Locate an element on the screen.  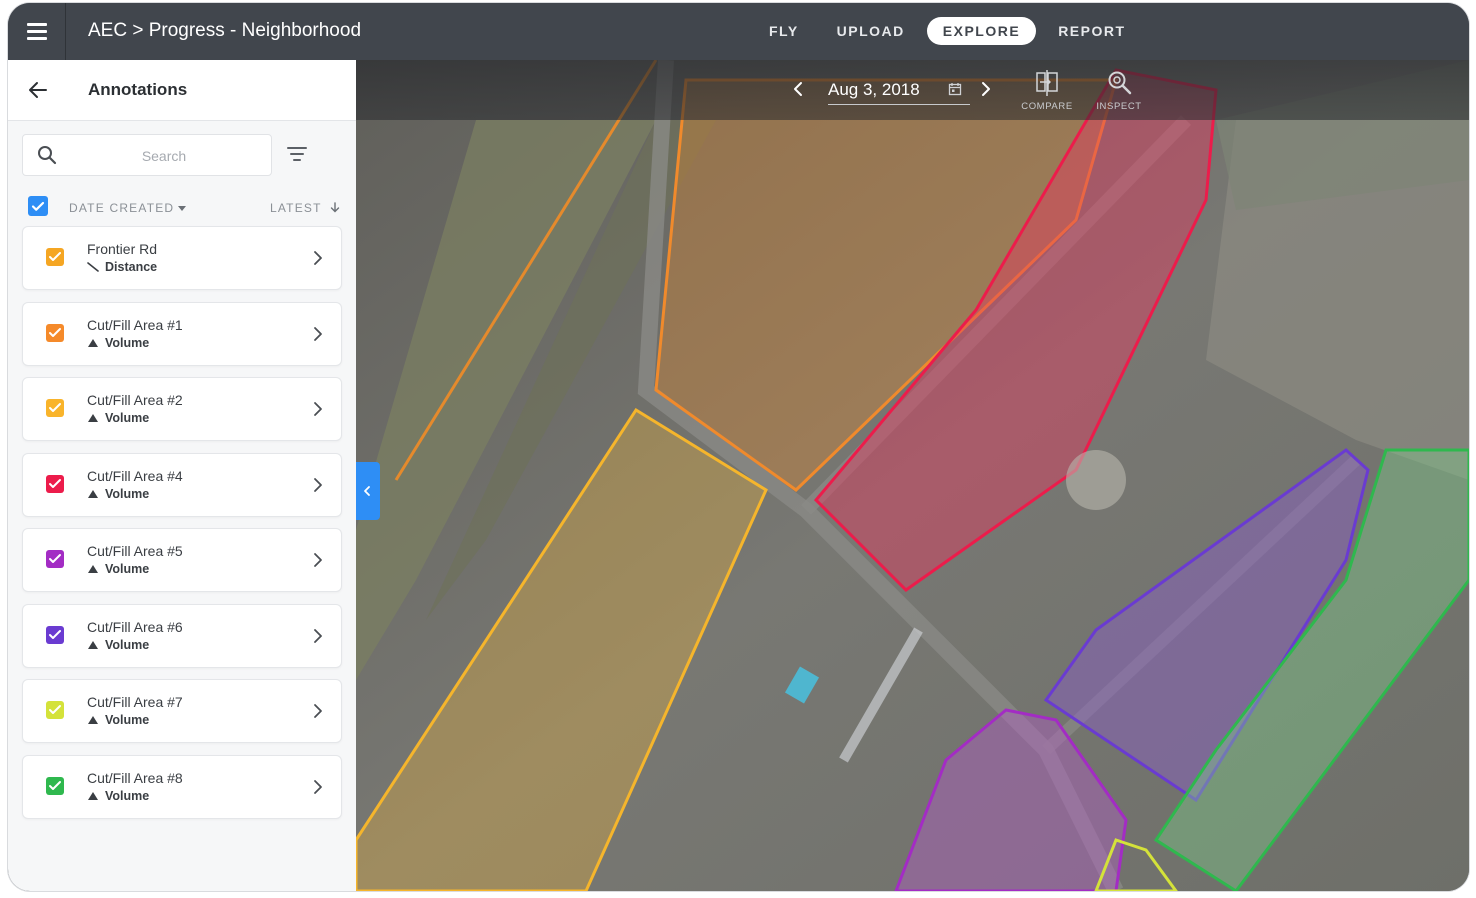
annotation-item: Cut/Fill Area #4 Volume is located at coordinates (182, 484).